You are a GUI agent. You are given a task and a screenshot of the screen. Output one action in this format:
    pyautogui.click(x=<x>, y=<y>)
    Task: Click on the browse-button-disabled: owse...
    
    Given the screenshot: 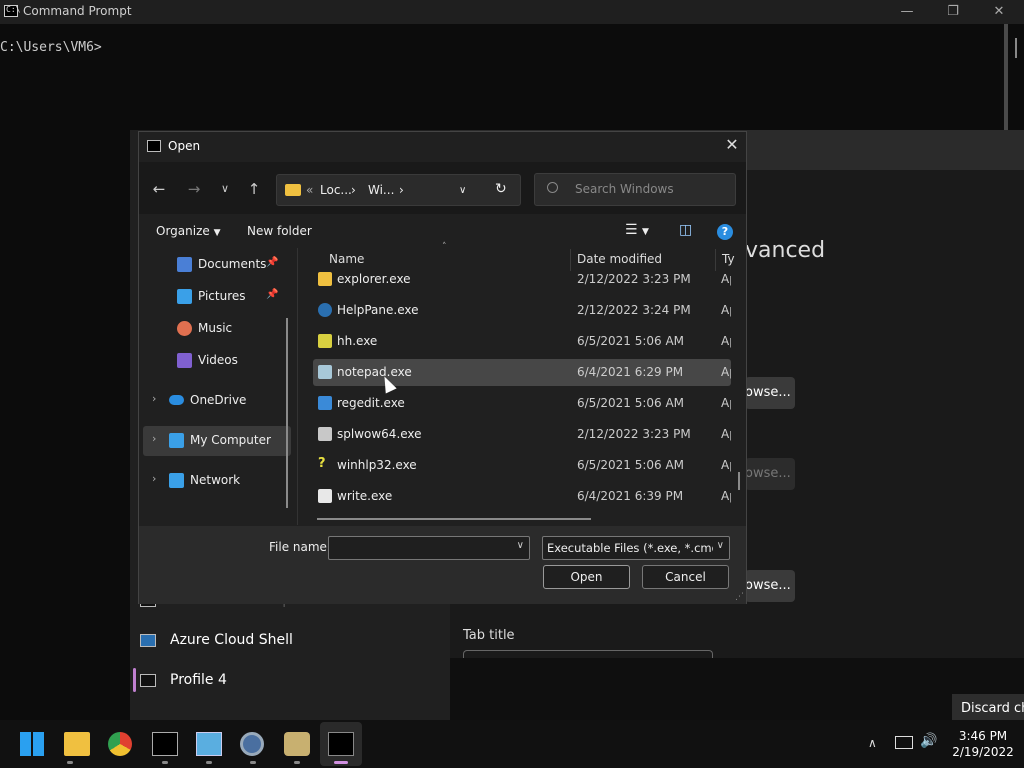 What is the action you would take?
    pyautogui.click(x=770, y=474)
    